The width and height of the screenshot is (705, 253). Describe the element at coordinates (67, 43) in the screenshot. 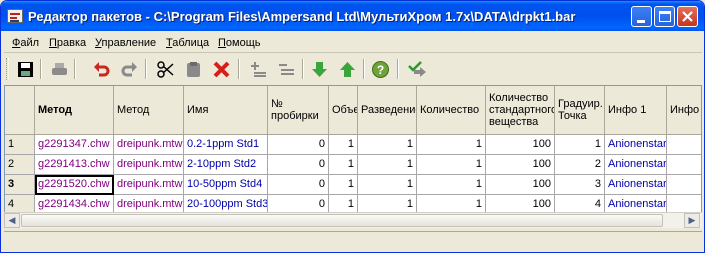

I see `menu-edit: Правка` at that location.